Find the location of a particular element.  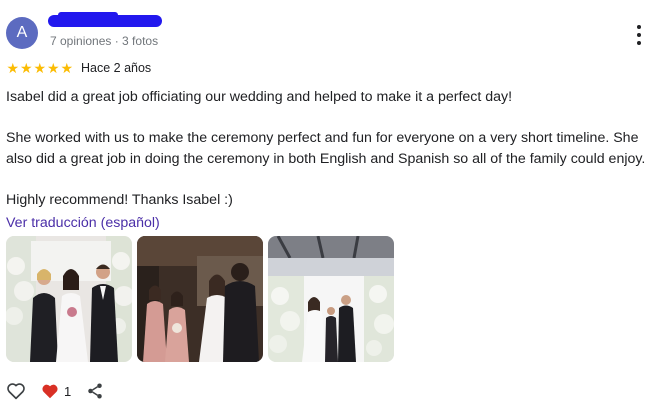

heart-outline-icon is located at coordinates (16, 391).